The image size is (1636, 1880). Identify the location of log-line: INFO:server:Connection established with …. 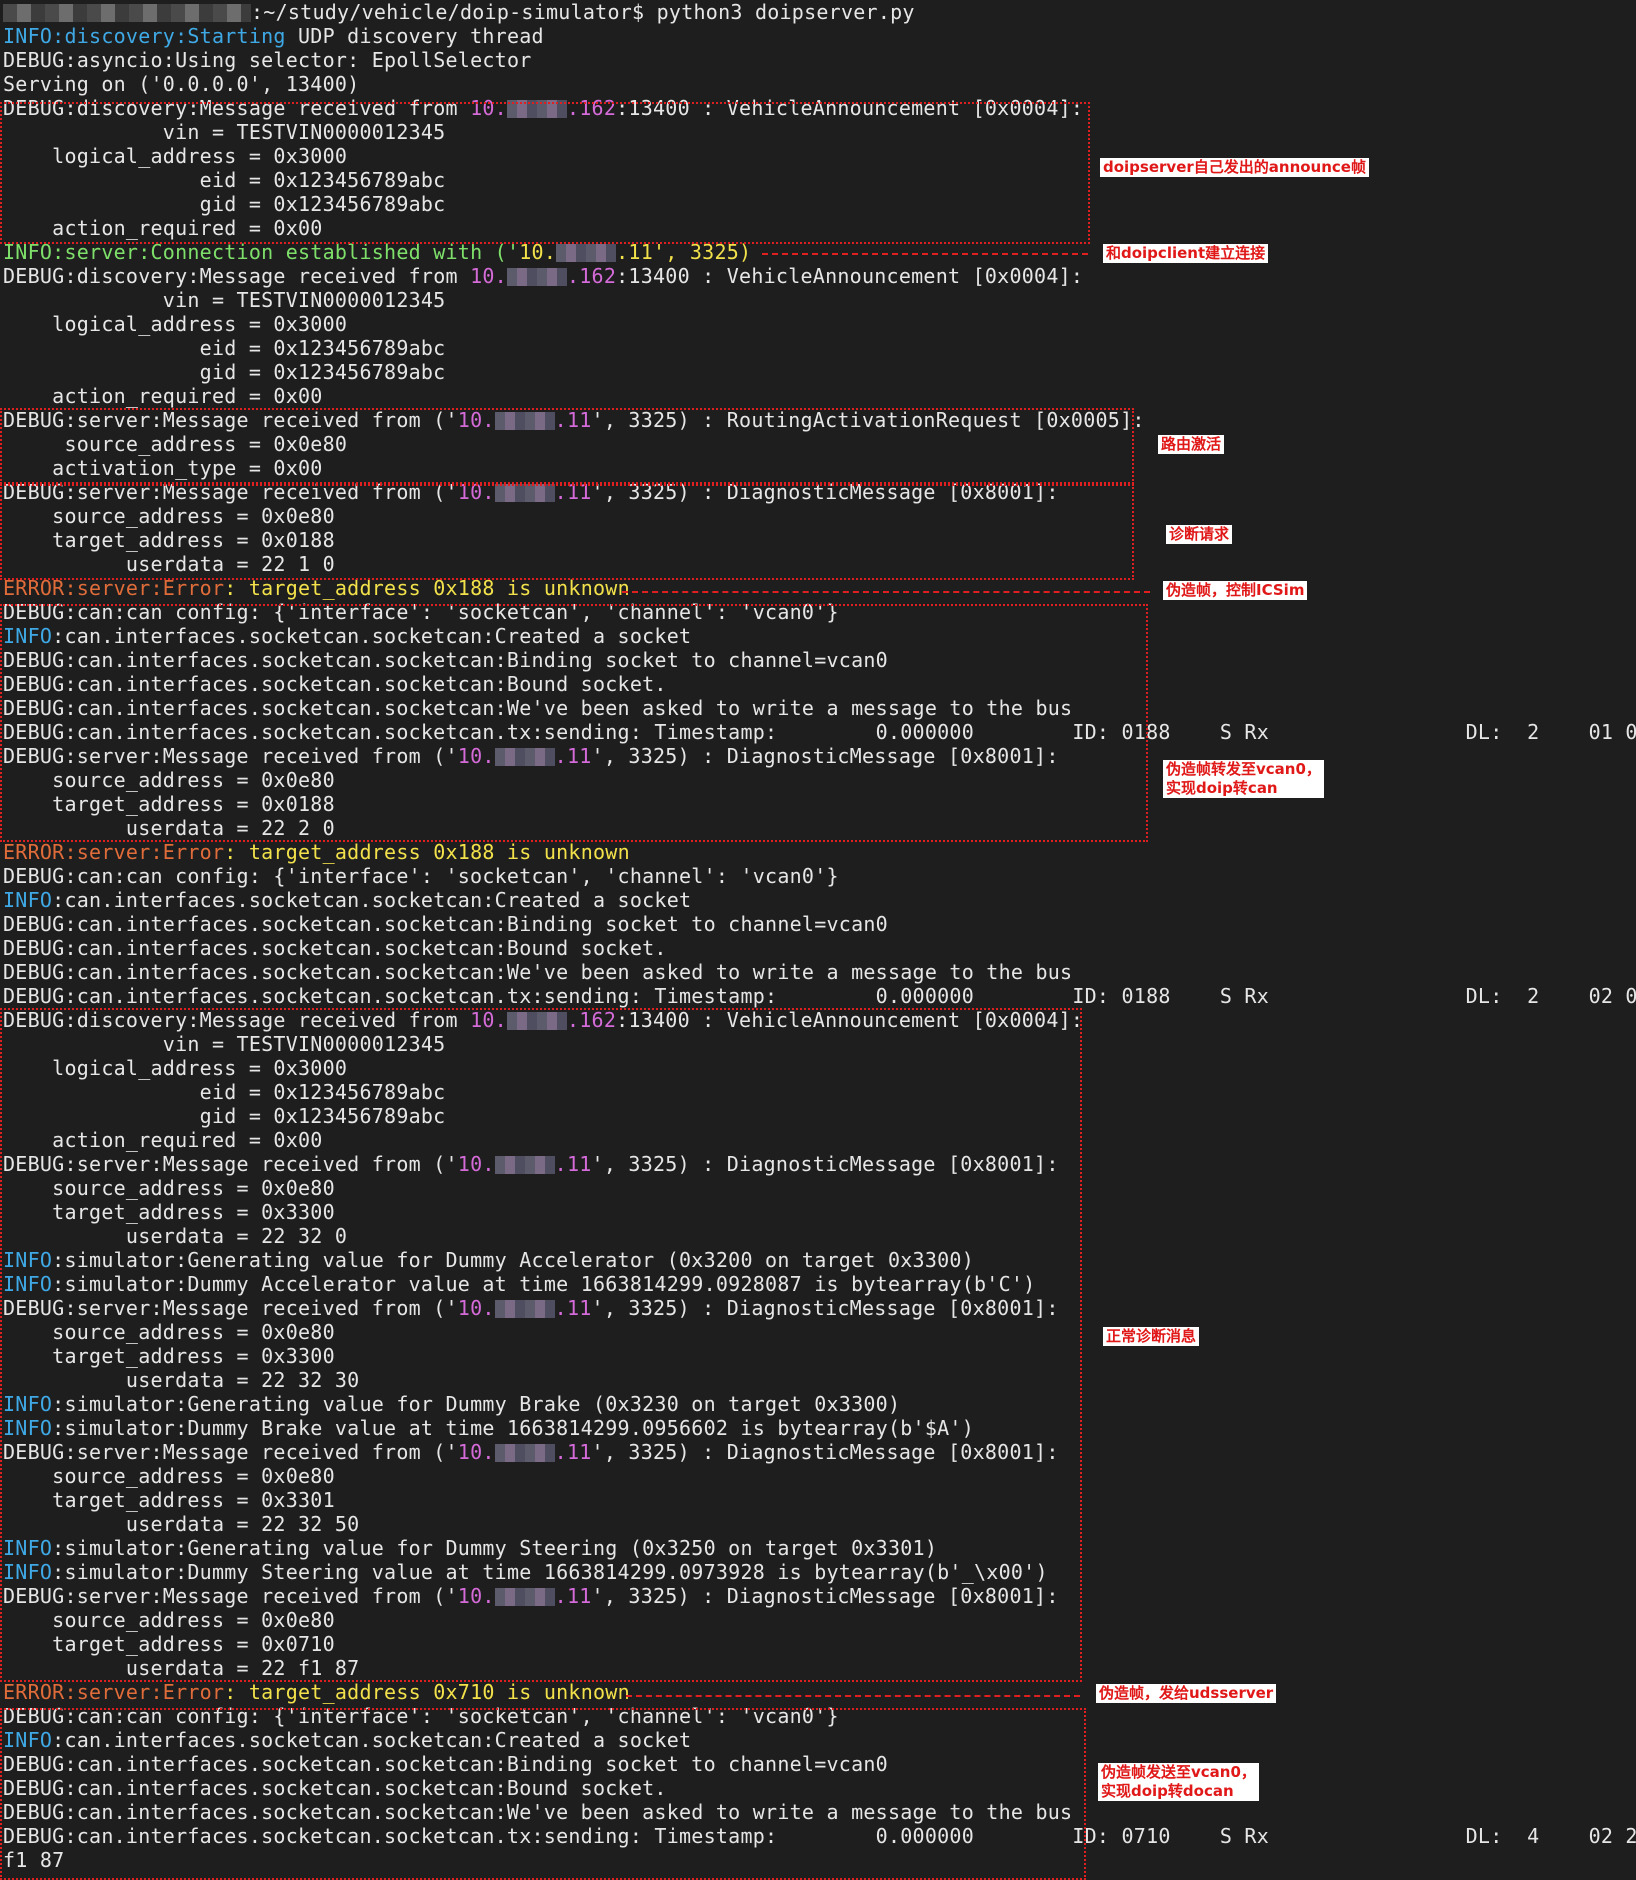
(377, 252).